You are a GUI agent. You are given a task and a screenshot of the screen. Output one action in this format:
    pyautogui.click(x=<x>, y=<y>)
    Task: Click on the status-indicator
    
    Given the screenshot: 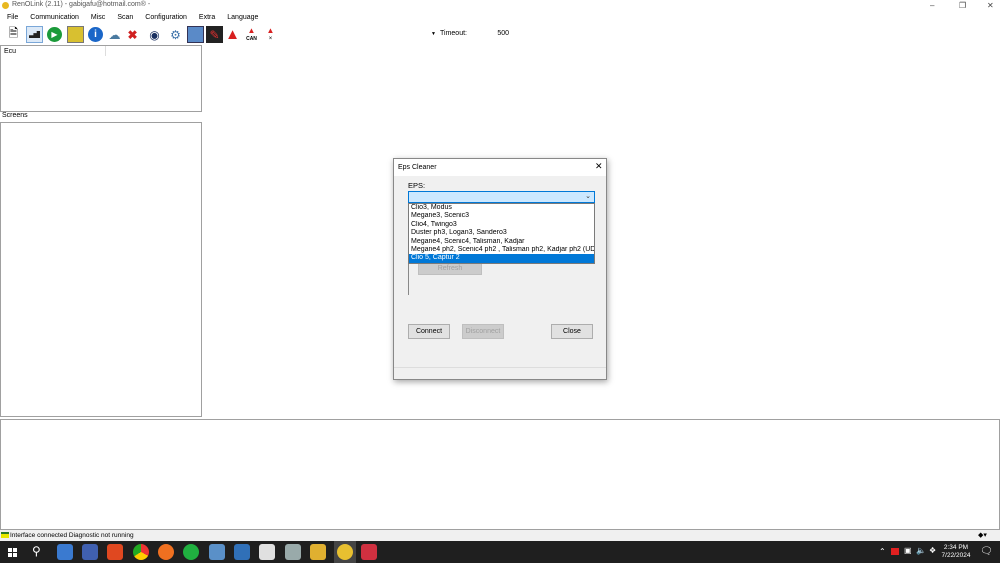 What is the action you would take?
    pyautogui.click(x=5, y=535)
    